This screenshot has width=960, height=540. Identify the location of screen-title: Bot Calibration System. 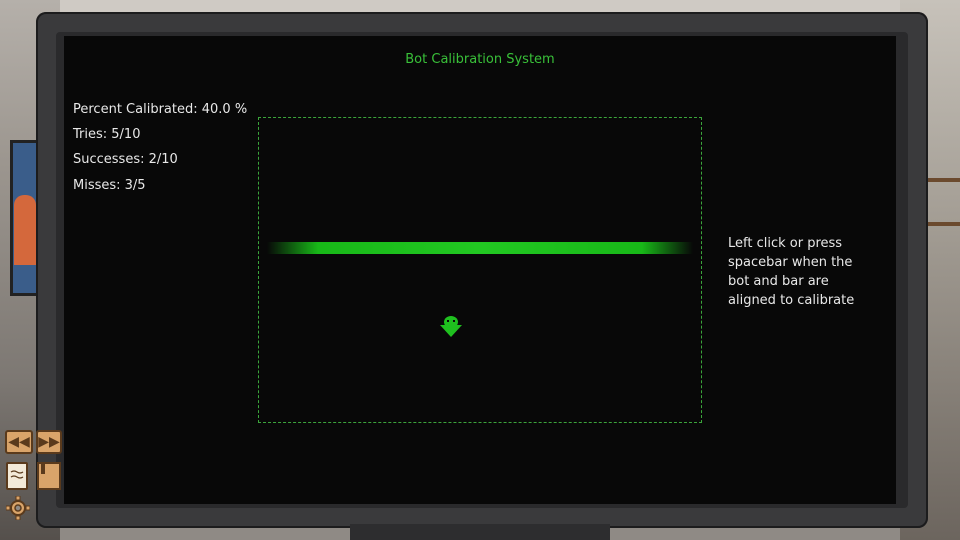
(480, 59).